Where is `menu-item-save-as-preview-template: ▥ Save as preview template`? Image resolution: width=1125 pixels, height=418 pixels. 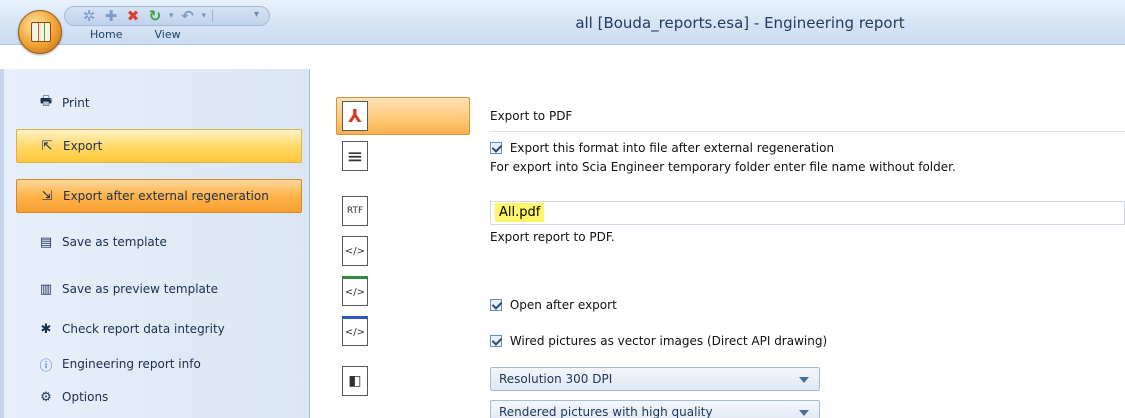
menu-item-save-as-preview-template: ▥ Save as preview template is located at coordinates (159, 289).